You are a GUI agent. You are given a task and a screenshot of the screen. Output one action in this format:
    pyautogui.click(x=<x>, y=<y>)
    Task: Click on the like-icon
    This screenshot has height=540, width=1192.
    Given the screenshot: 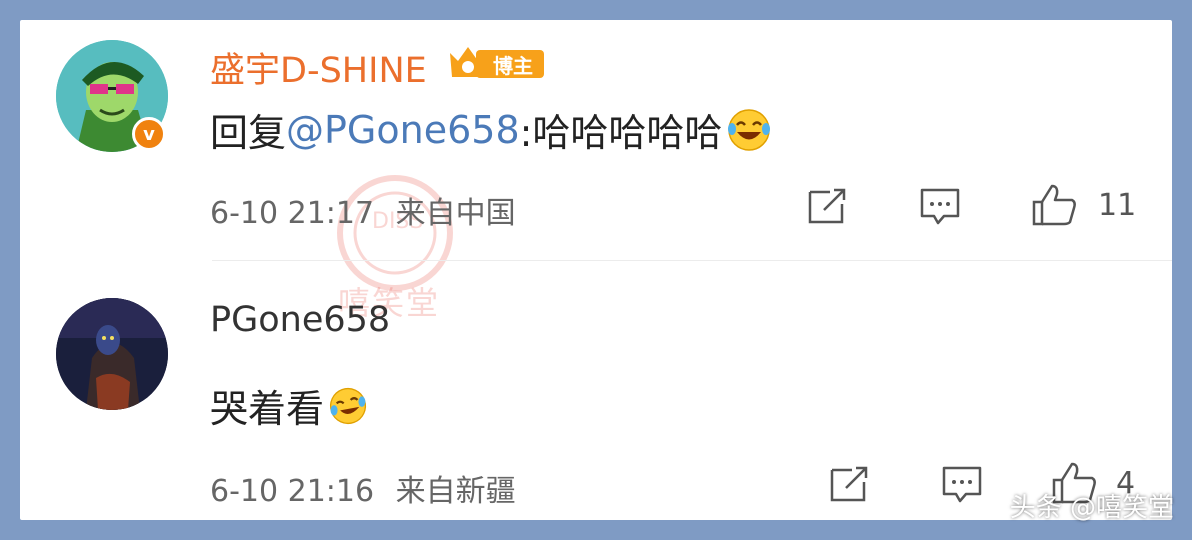 What is the action you would take?
    pyautogui.click(x=1054, y=205)
    